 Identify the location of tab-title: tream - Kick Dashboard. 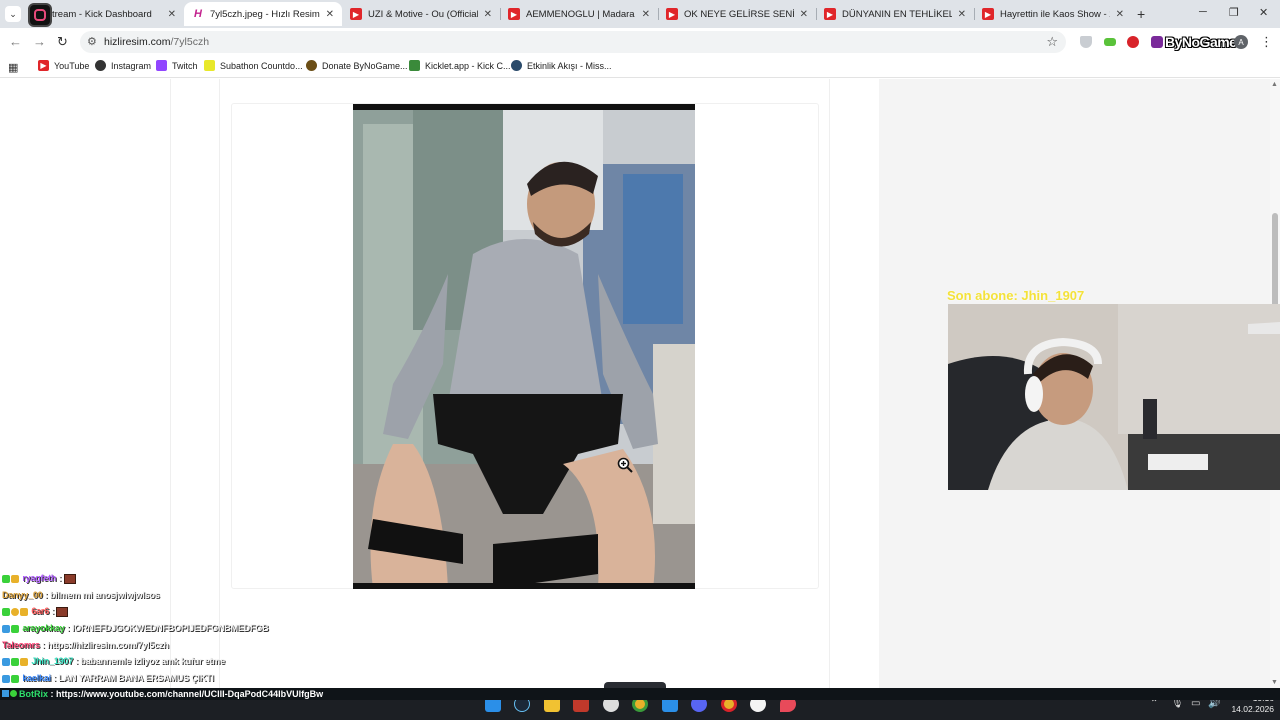
(102, 14).